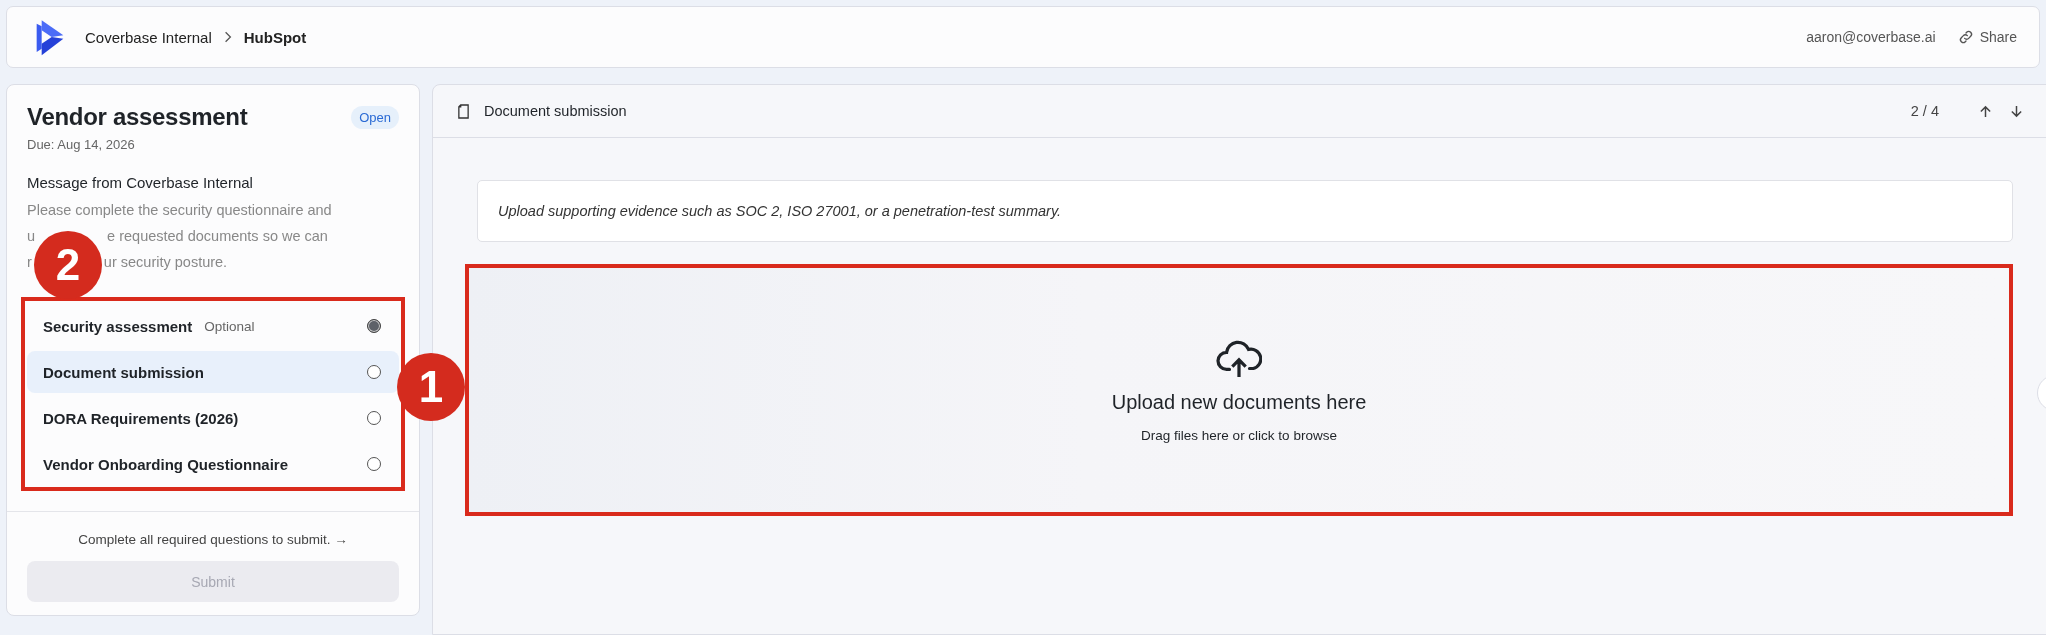 The image size is (2046, 635). What do you see at coordinates (1985, 111) in the screenshot?
I see `arrow-up-icon` at bounding box center [1985, 111].